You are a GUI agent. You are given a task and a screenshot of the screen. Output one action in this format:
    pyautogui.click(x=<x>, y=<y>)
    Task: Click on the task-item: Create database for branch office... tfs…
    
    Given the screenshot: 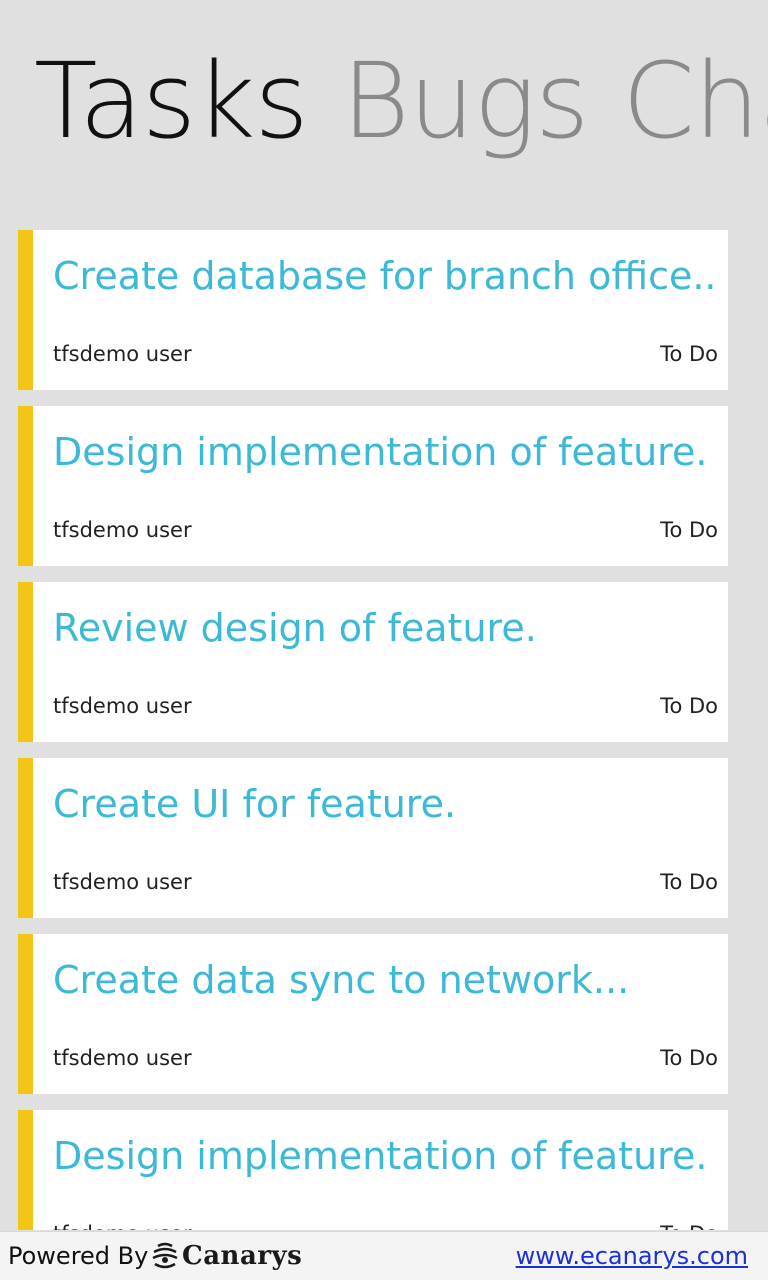 What is the action you would take?
    pyautogui.click(x=373, y=310)
    